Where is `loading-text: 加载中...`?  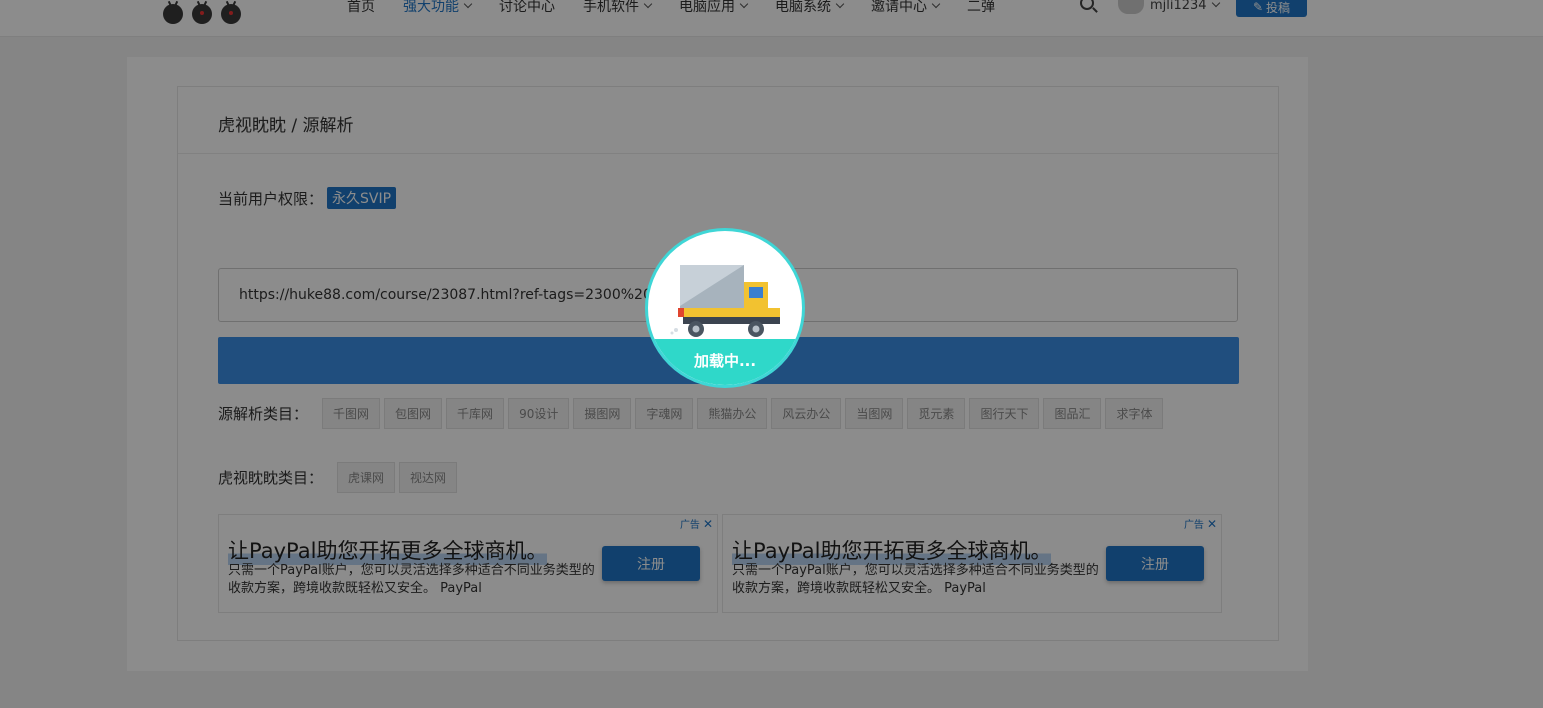 loading-text: 加载中... is located at coordinates (725, 361).